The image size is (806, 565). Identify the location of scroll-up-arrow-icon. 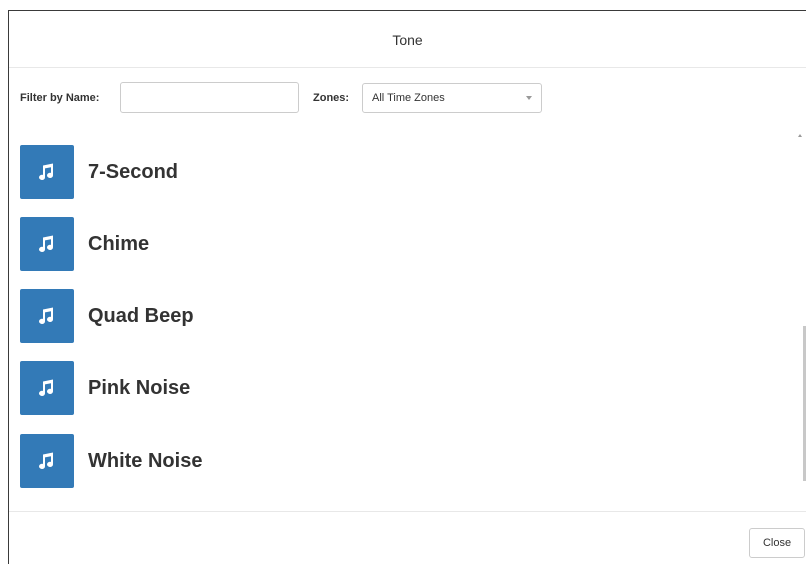
(800, 135).